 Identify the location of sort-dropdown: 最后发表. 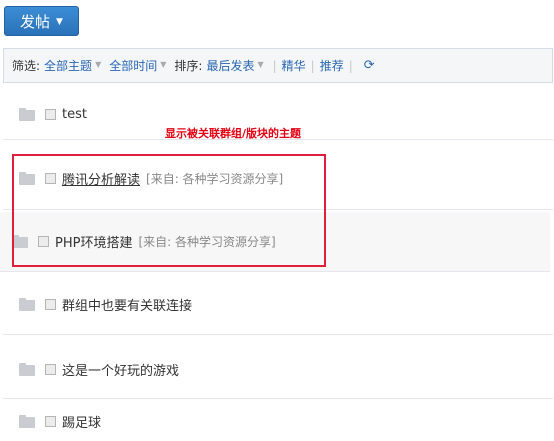
(230, 65).